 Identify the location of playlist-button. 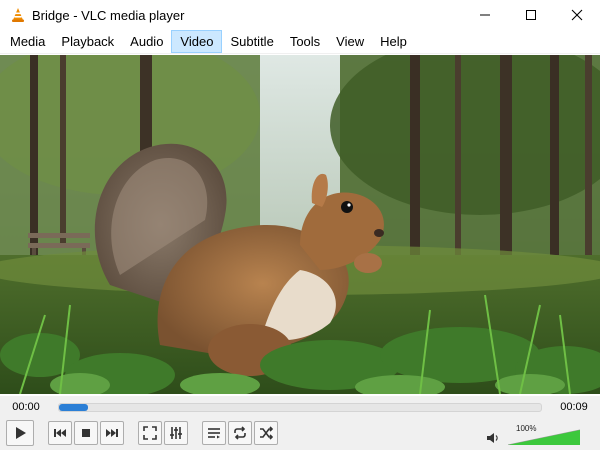
(214, 433).